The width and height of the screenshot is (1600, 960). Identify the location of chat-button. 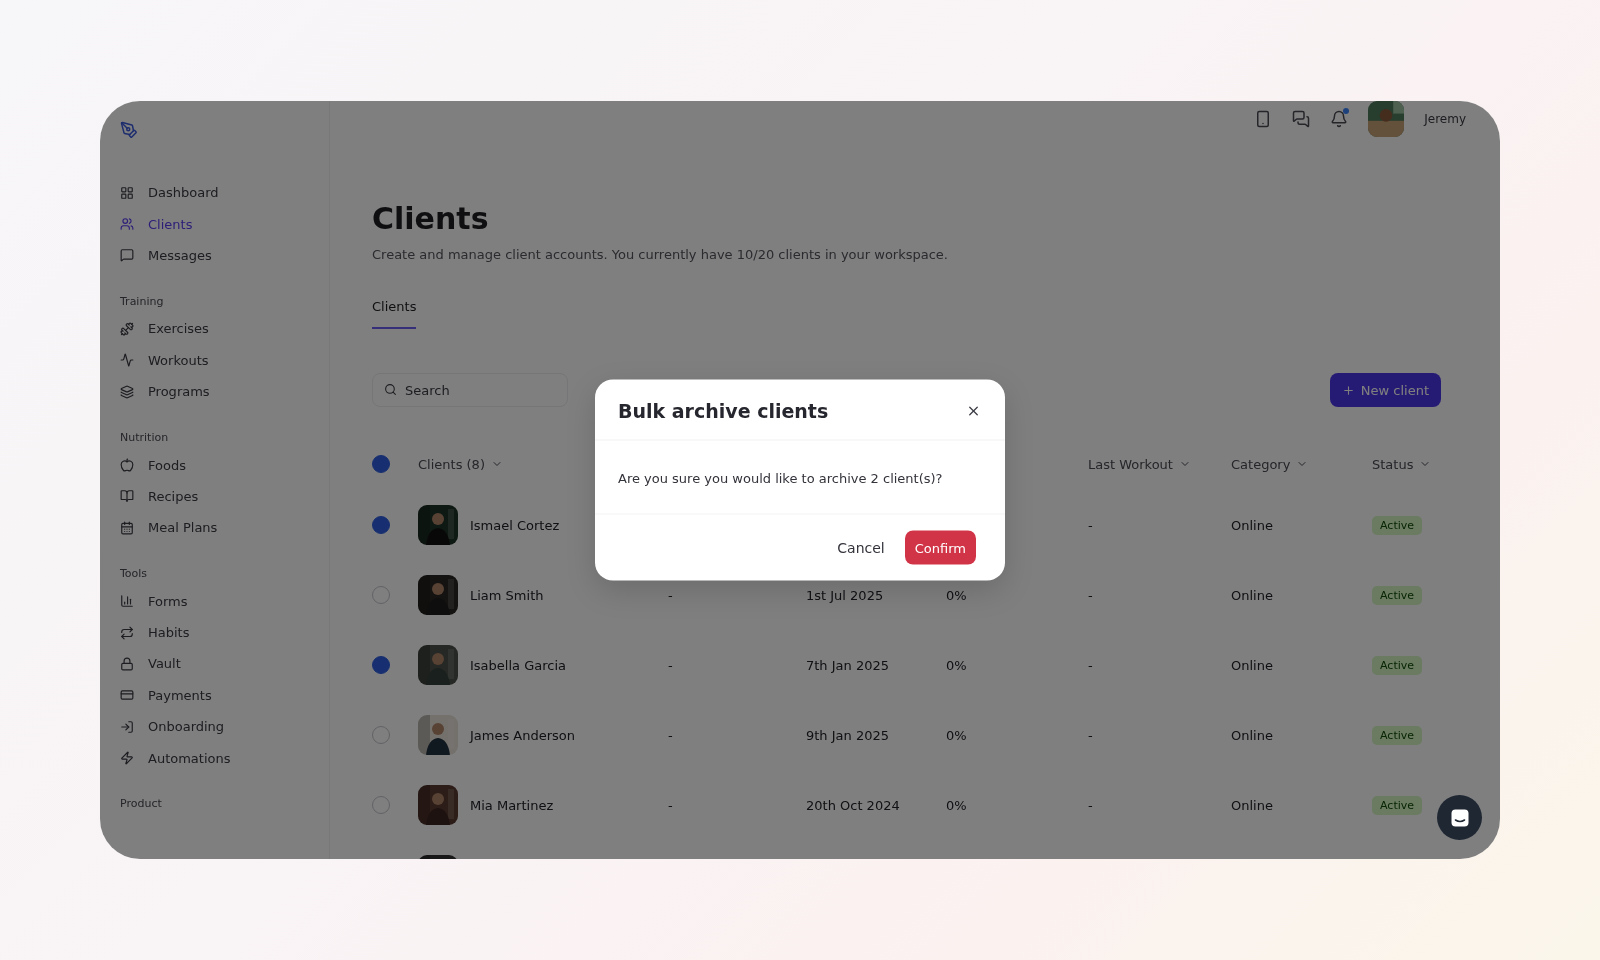
(1459, 817).